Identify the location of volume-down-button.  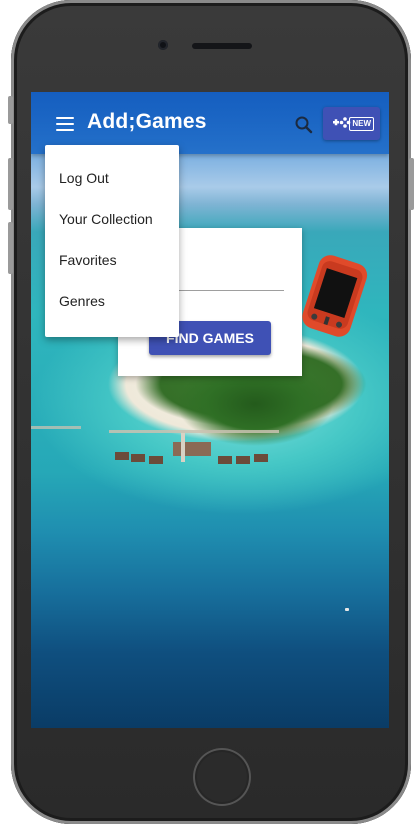
(10, 248).